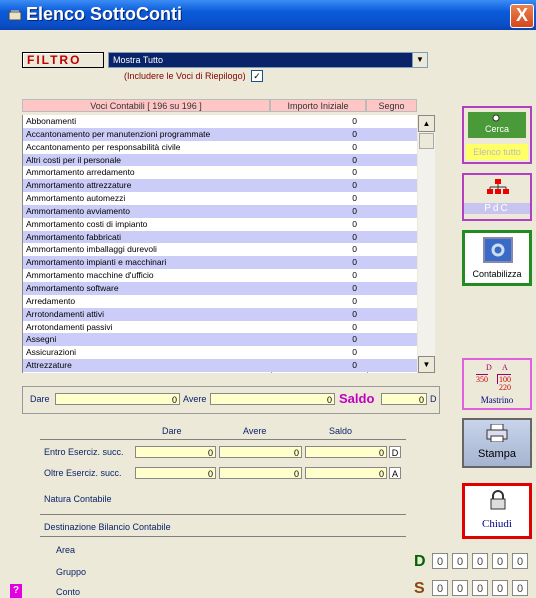 This screenshot has width=536, height=598. I want to click on oltre-dare-field: 0, so click(175, 473).